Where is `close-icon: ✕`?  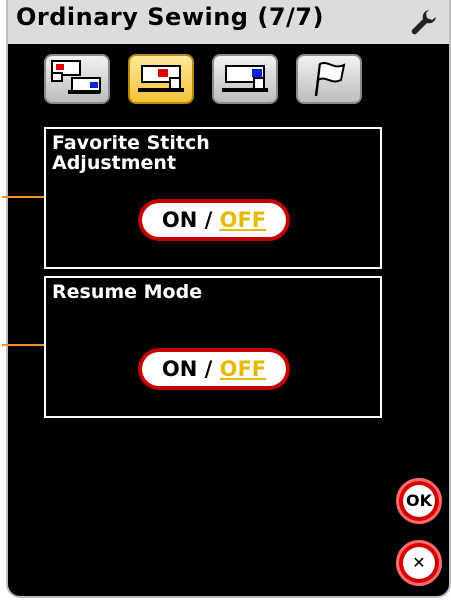
close-icon: ✕ is located at coordinates (419, 563).